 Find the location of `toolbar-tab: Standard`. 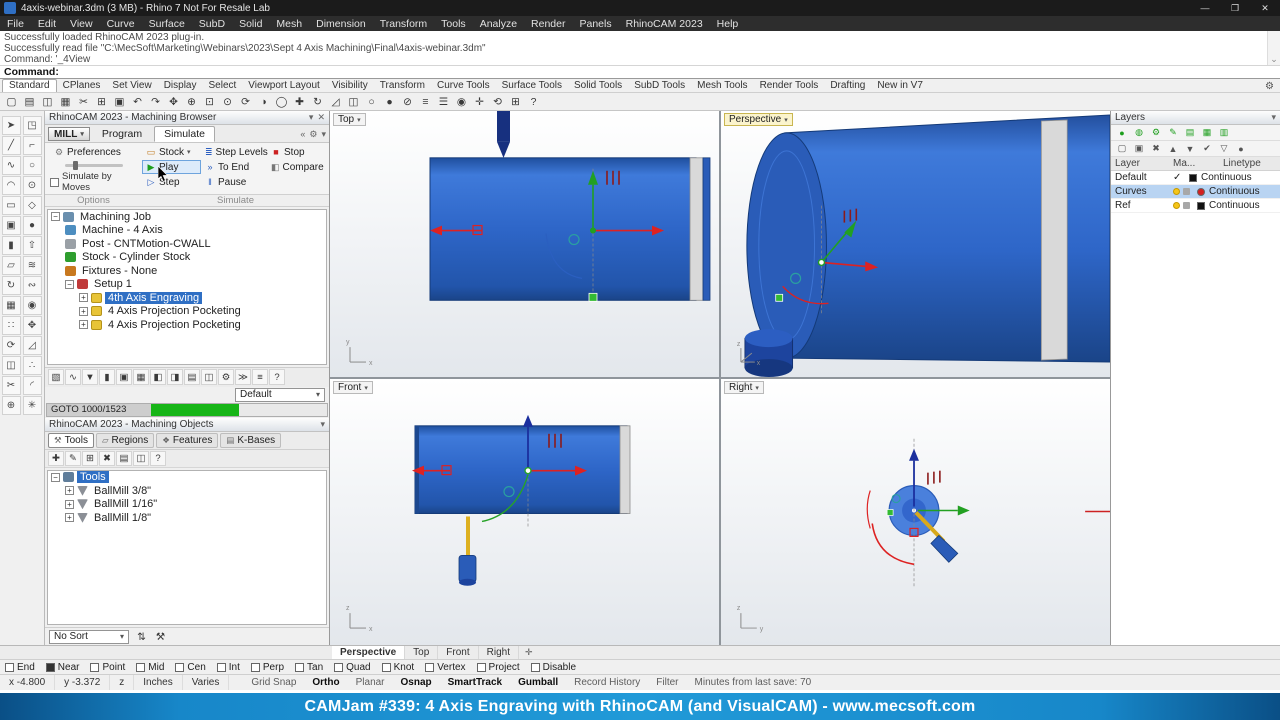

toolbar-tab: Standard is located at coordinates (29, 85).